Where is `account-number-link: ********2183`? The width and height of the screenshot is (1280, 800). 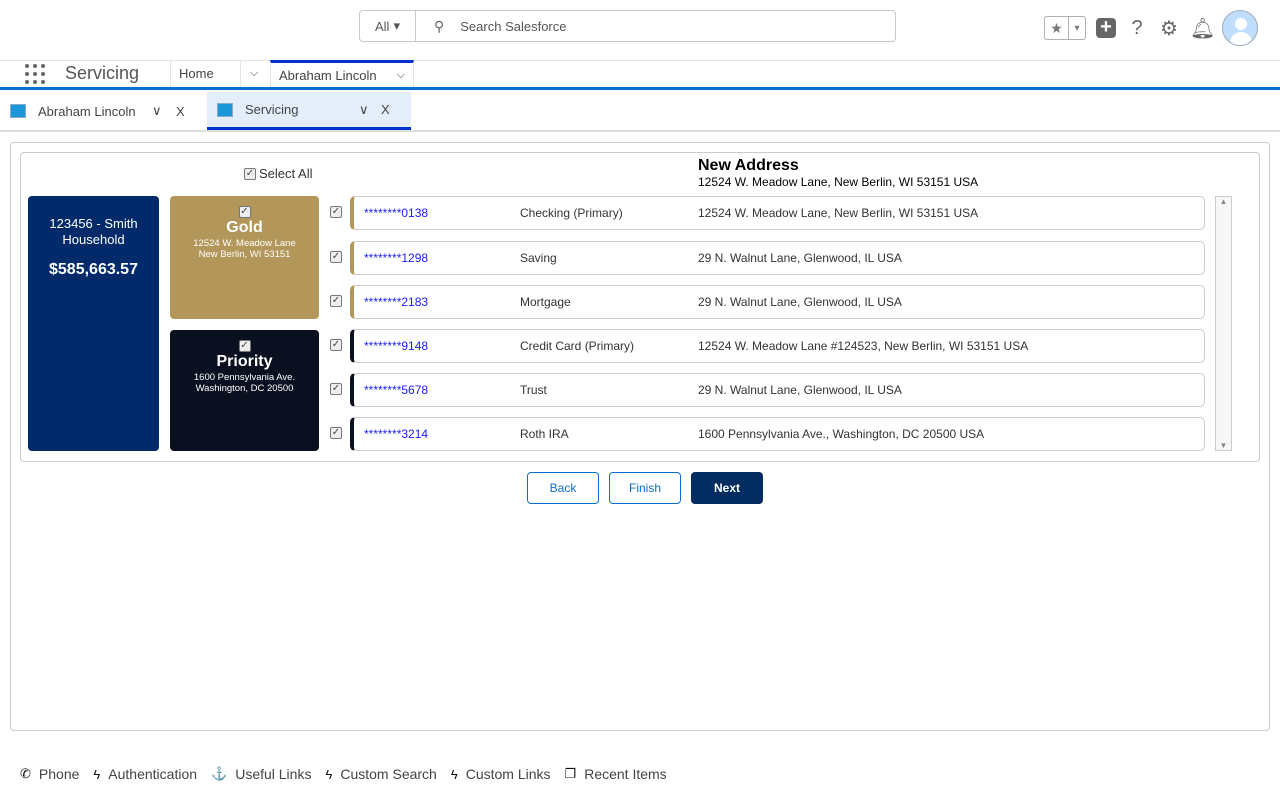
account-number-link: ********2183 is located at coordinates (396, 302).